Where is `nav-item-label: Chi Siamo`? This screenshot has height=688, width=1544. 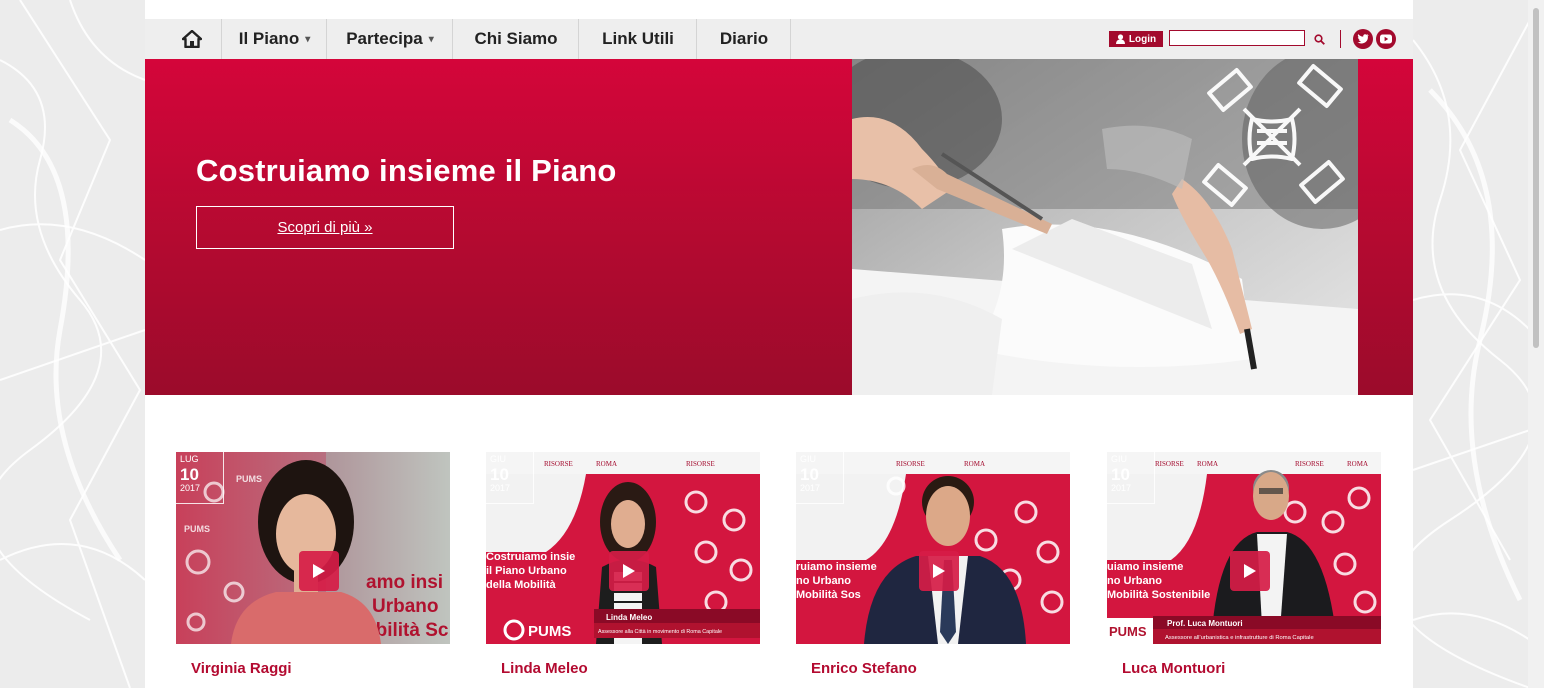
nav-item-label: Chi Siamo is located at coordinates (516, 38).